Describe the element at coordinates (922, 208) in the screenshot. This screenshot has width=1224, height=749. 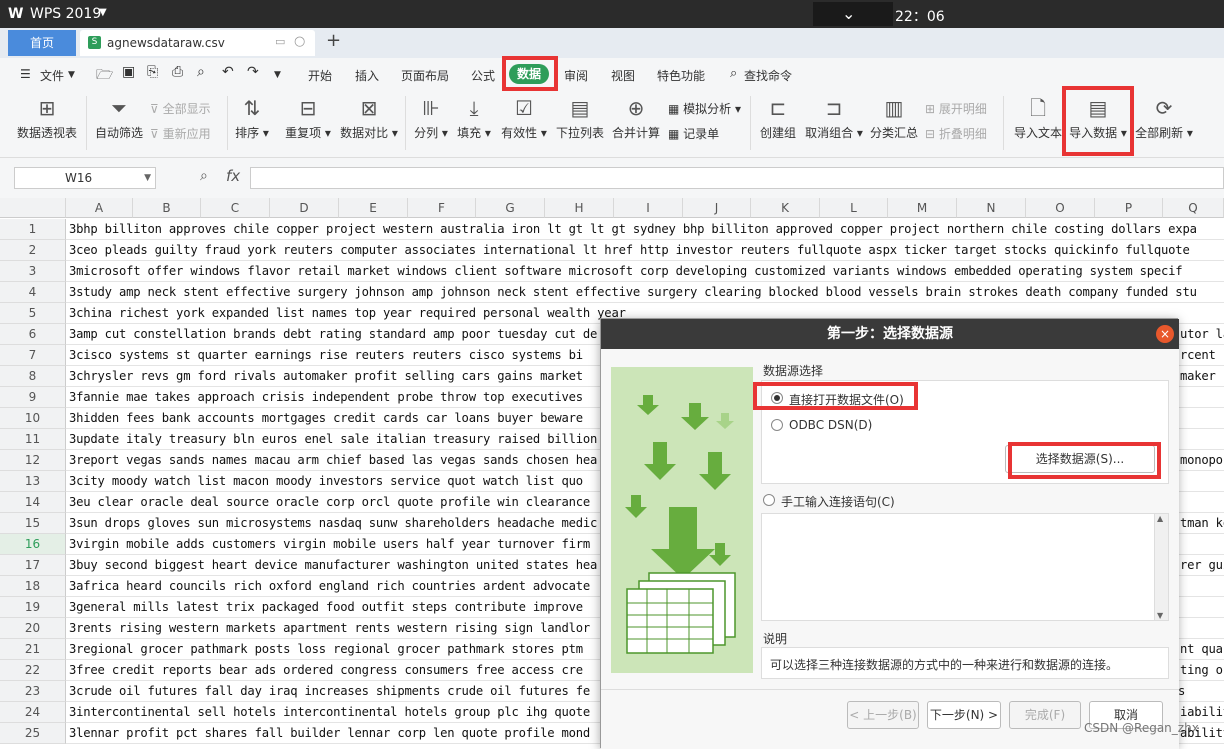
I see `column-header: M` at that location.